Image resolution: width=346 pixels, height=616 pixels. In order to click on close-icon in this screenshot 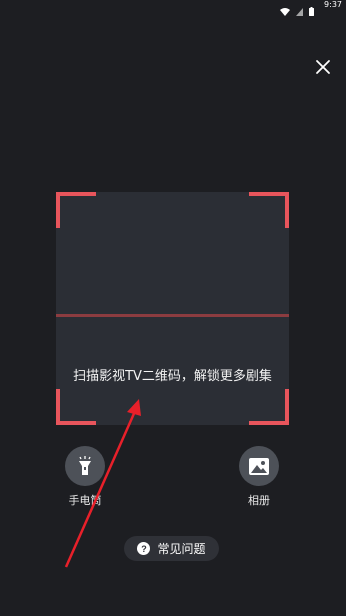, I will do `click(323, 67)`.